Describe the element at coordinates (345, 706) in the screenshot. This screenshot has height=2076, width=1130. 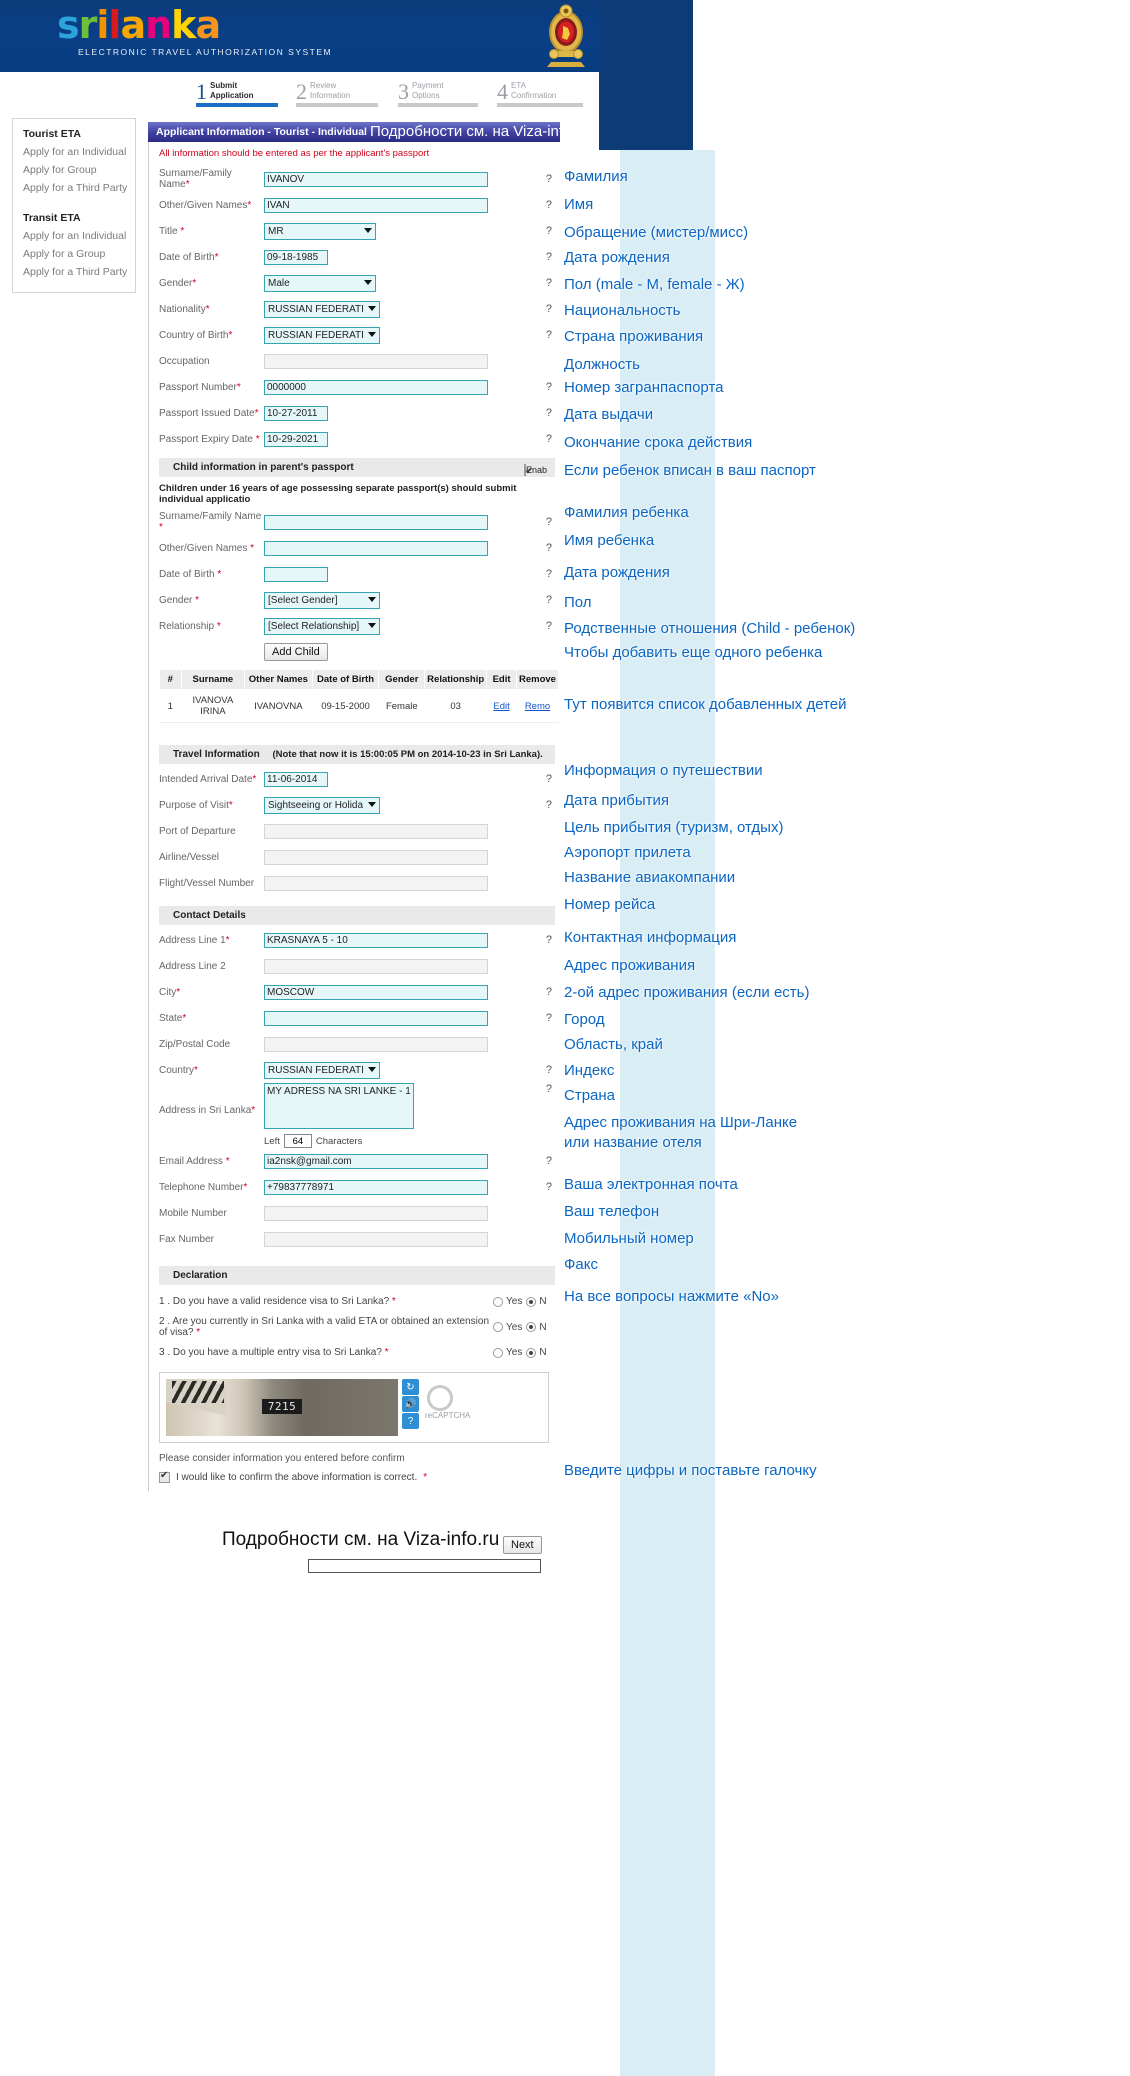
I see `children-cell-3: 09-15-2000` at that location.